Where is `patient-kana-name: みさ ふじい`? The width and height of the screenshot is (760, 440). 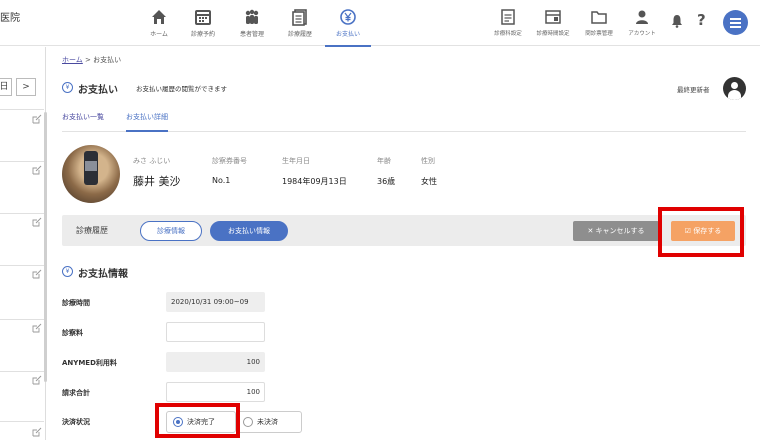
patient-kana-name: みさ ふじい is located at coordinates (152, 161).